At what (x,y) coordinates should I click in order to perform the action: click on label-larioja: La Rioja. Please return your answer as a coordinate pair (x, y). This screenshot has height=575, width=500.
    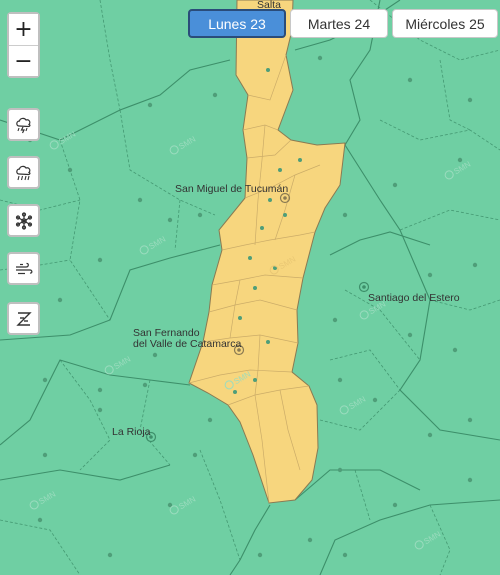
    Looking at the image, I should click on (131, 432).